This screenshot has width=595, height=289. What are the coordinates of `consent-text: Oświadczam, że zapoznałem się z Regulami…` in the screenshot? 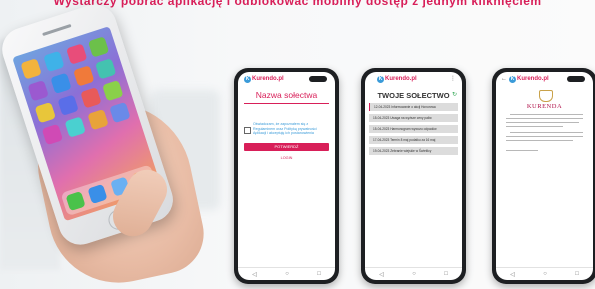 It's located at (285, 129).